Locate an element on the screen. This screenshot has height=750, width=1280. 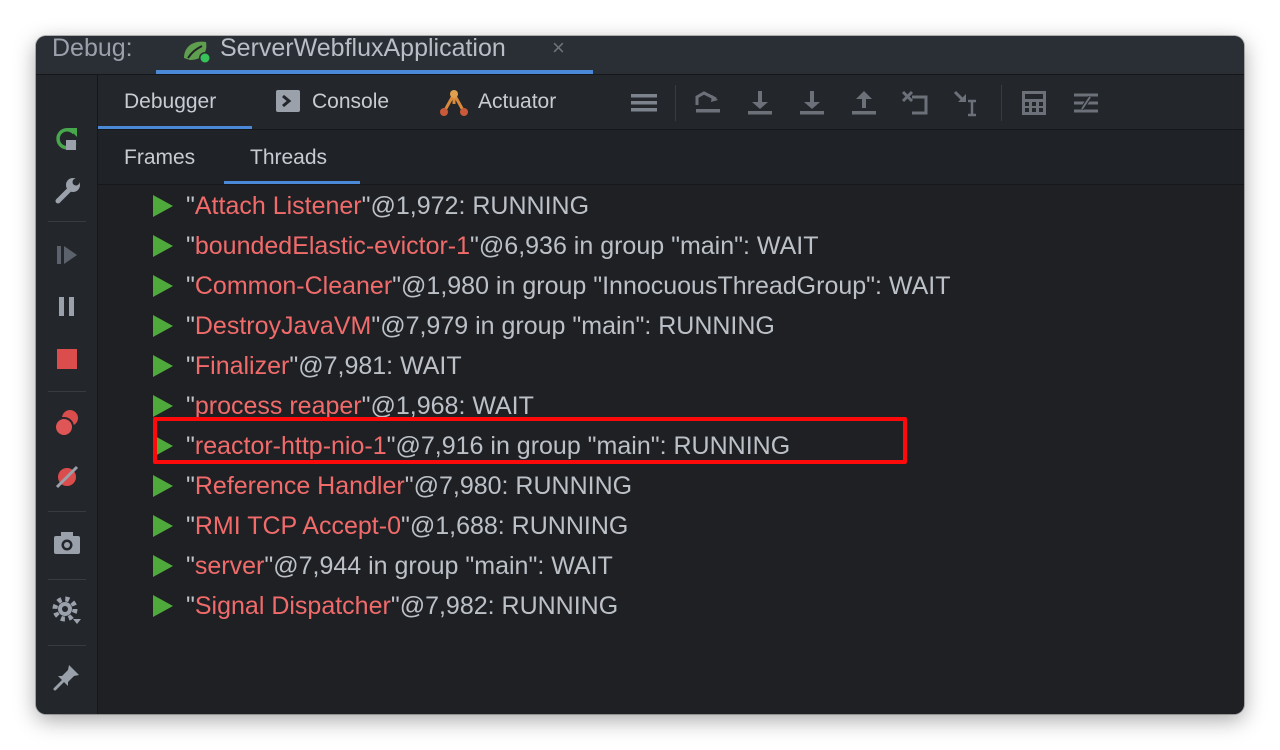
tab-label: Frames is located at coordinates (160, 157).